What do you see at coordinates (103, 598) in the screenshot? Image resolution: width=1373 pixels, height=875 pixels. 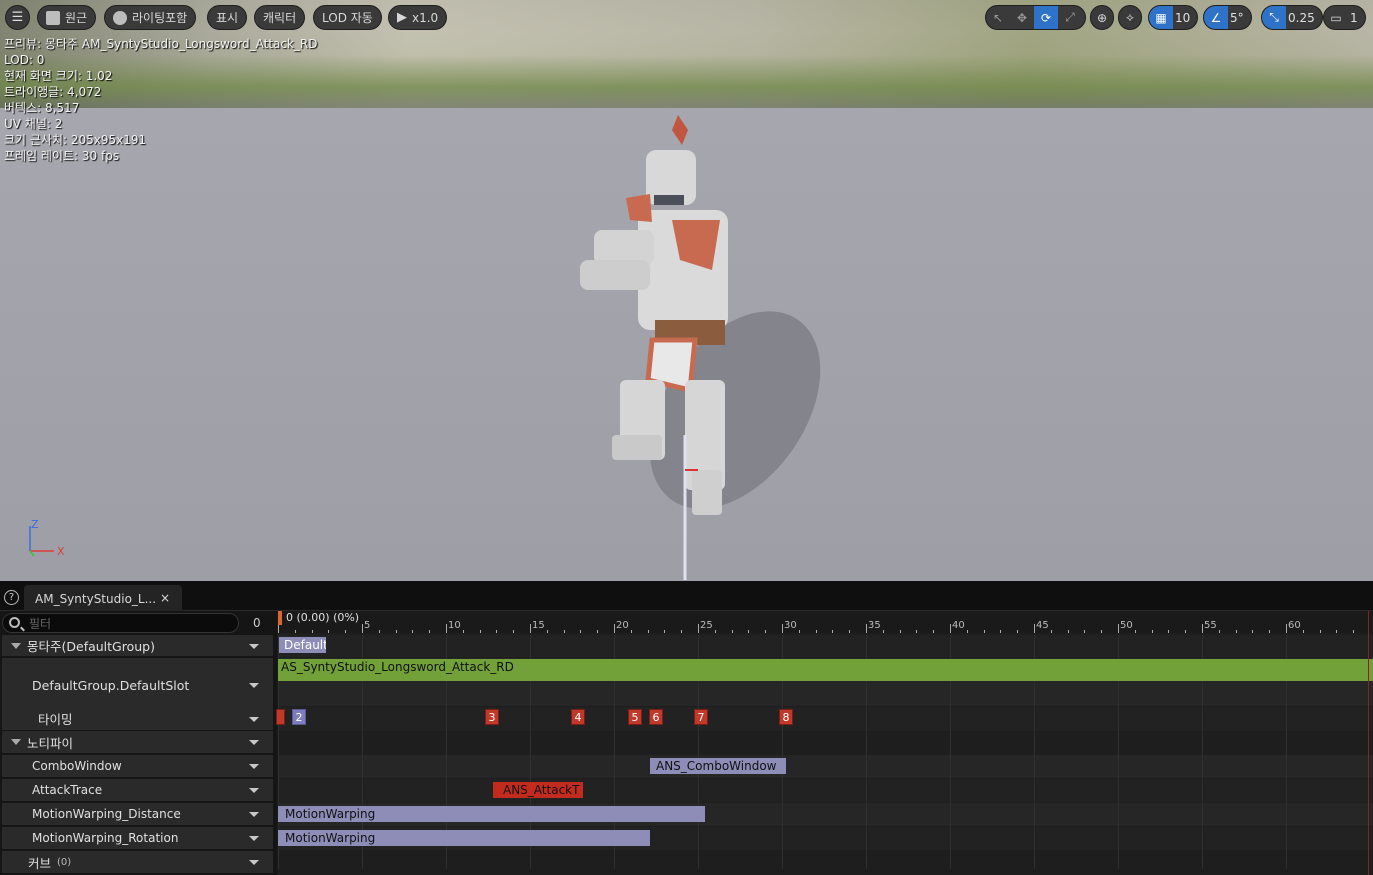 I see `tab-montage: AM_SyntyStudio_L... ×` at bounding box center [103, 598].